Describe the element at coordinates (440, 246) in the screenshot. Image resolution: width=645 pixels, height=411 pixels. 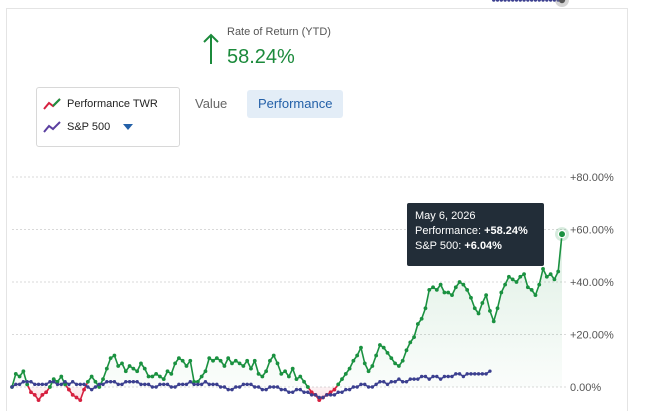
I see `tooltip-sp500-label: S&P 500:` at that location.